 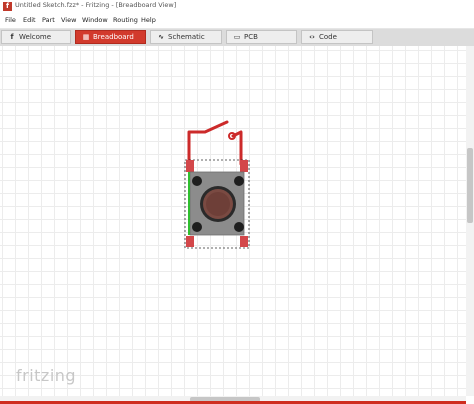 What do you see at coordinates (218, 204) in the screenshot?
I see `button-cap-center` at bounding box center [218, 204].